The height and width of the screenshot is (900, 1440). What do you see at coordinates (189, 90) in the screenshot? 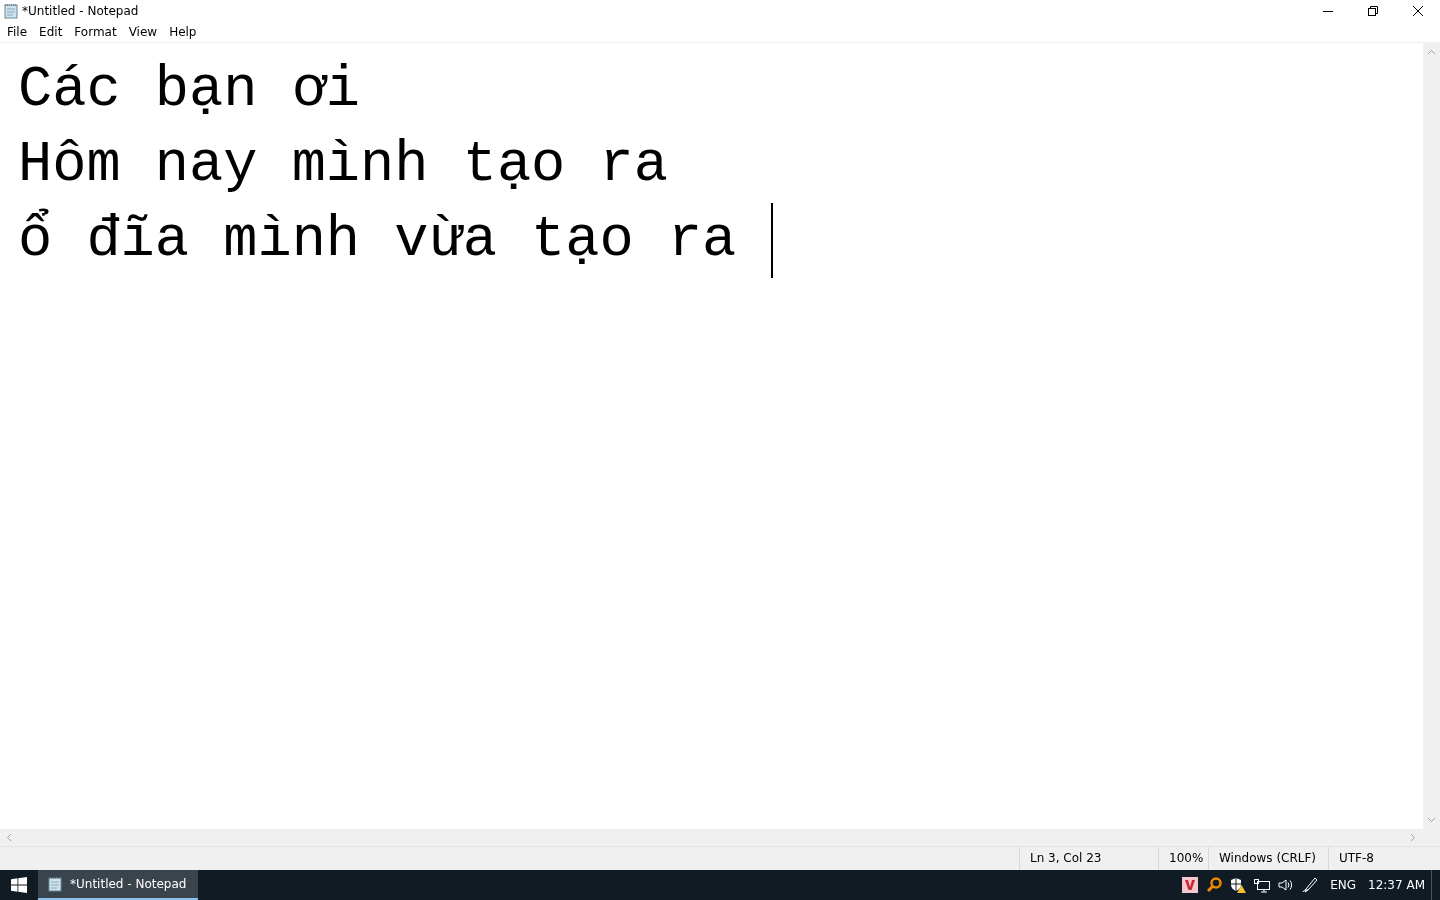
I see `text-line: Các bạn ơi` at bounding box center [189, 90].